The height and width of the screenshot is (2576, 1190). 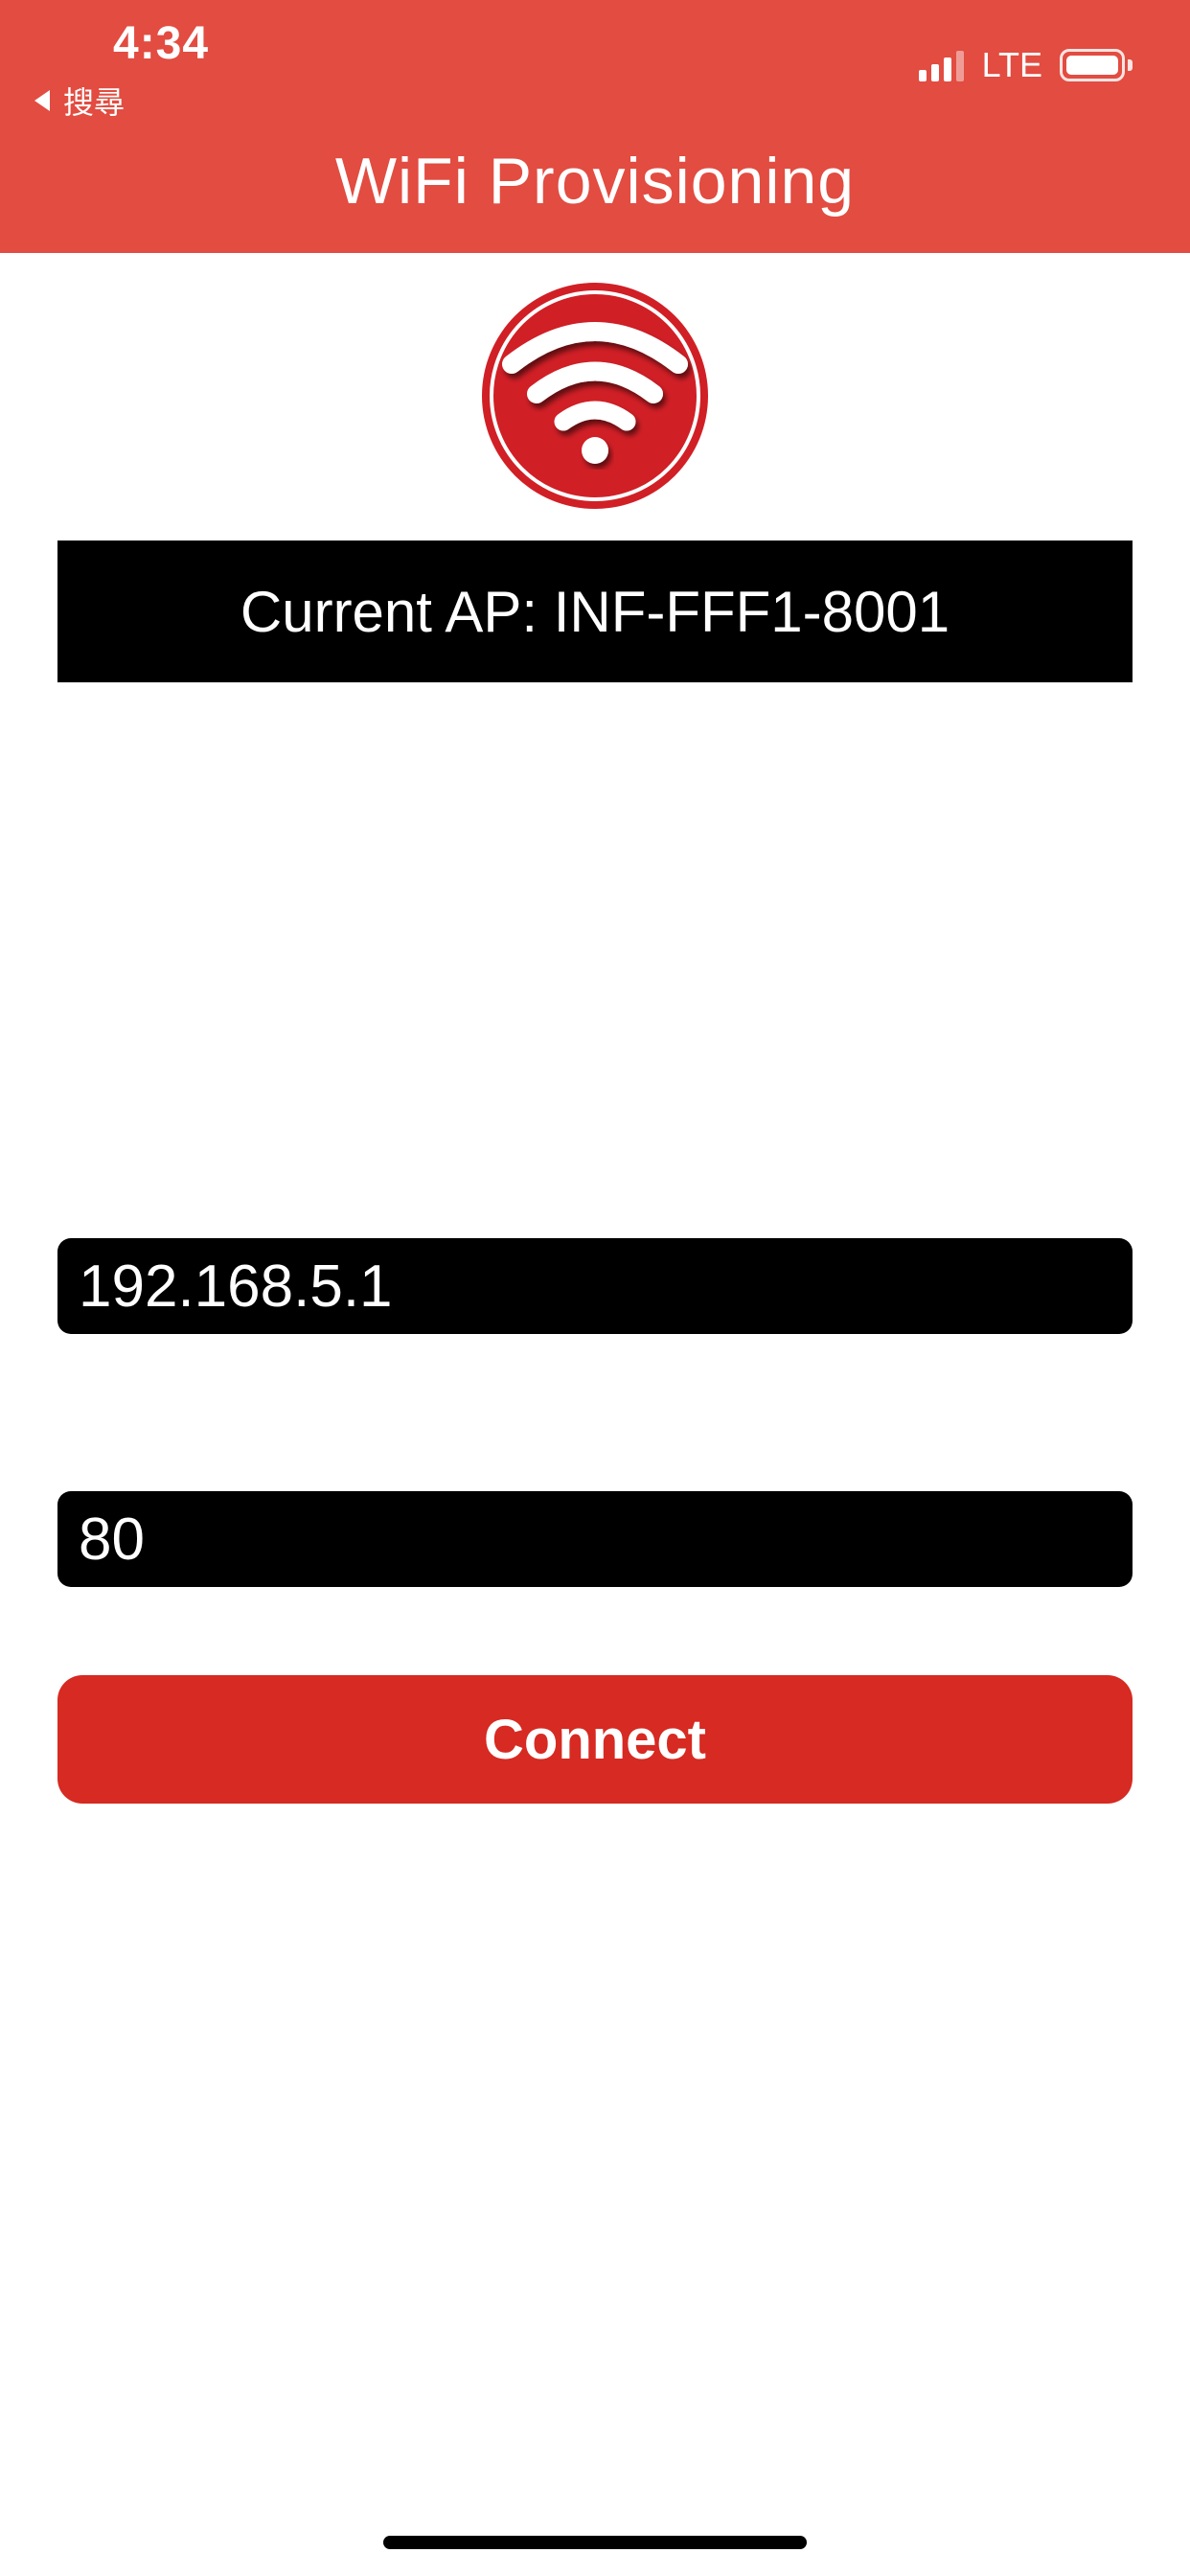 What do you see at coordinates (595, 1740) in the screenshot?
I see `connect-button: Connect` at bounding box center [595, 1740].